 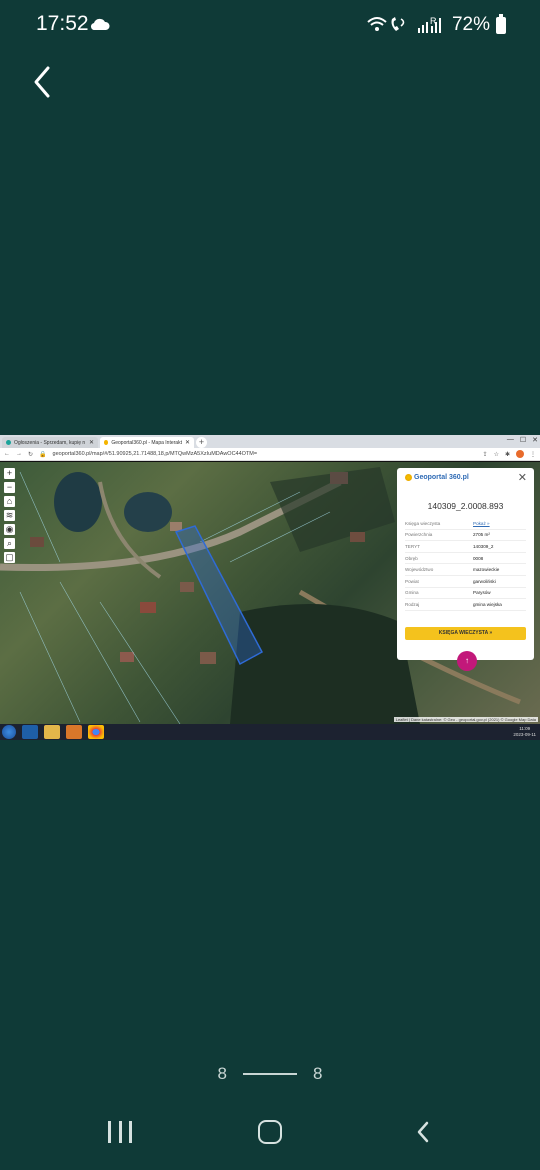 I want to click on home-button, so click(x=270, y=1132).